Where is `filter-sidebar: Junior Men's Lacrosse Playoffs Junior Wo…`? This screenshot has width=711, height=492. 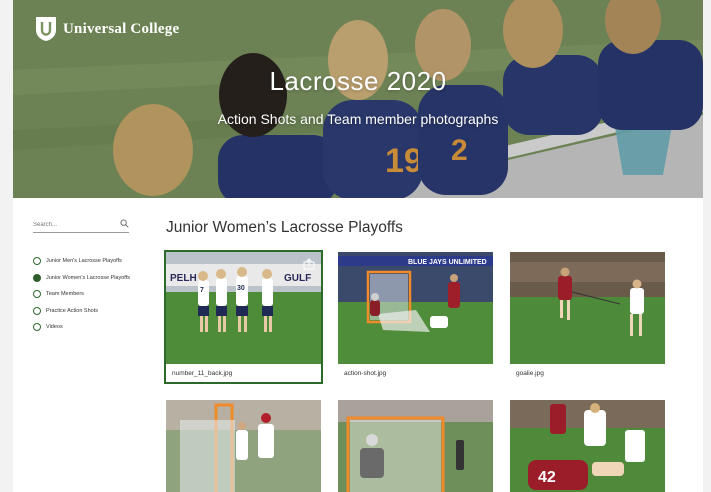 filter-sidebar: Junior Men's Lacrosse Playoffs Junior Wo… is located at coordinates (88, 274).